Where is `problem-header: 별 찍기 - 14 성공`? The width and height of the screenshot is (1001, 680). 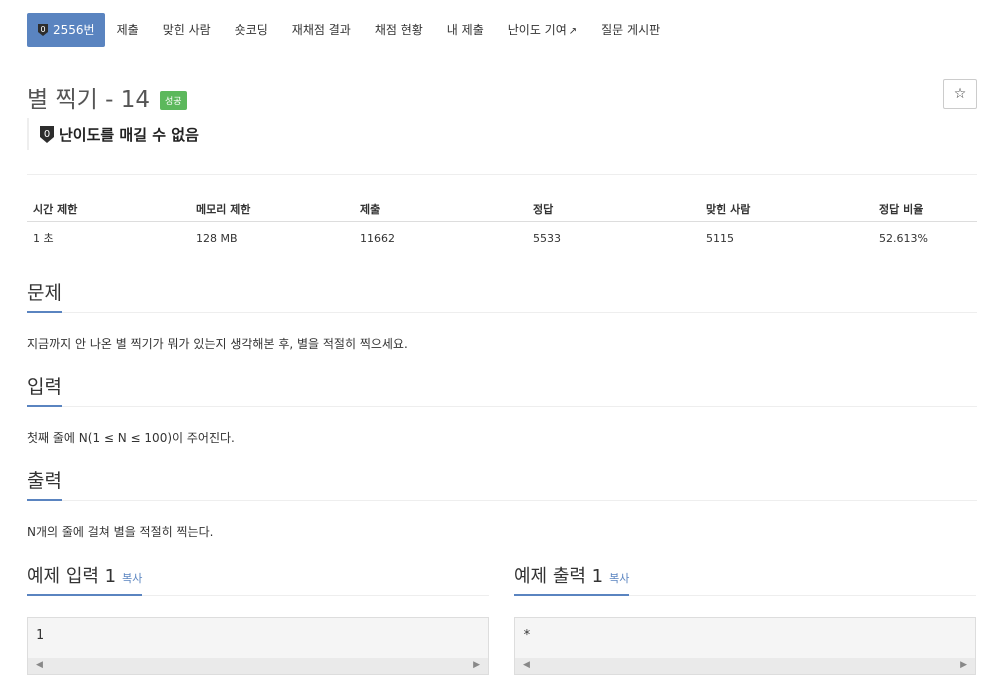
problem-header: 별 찍기 - 14 성공 is located at coordinates (107, 97).